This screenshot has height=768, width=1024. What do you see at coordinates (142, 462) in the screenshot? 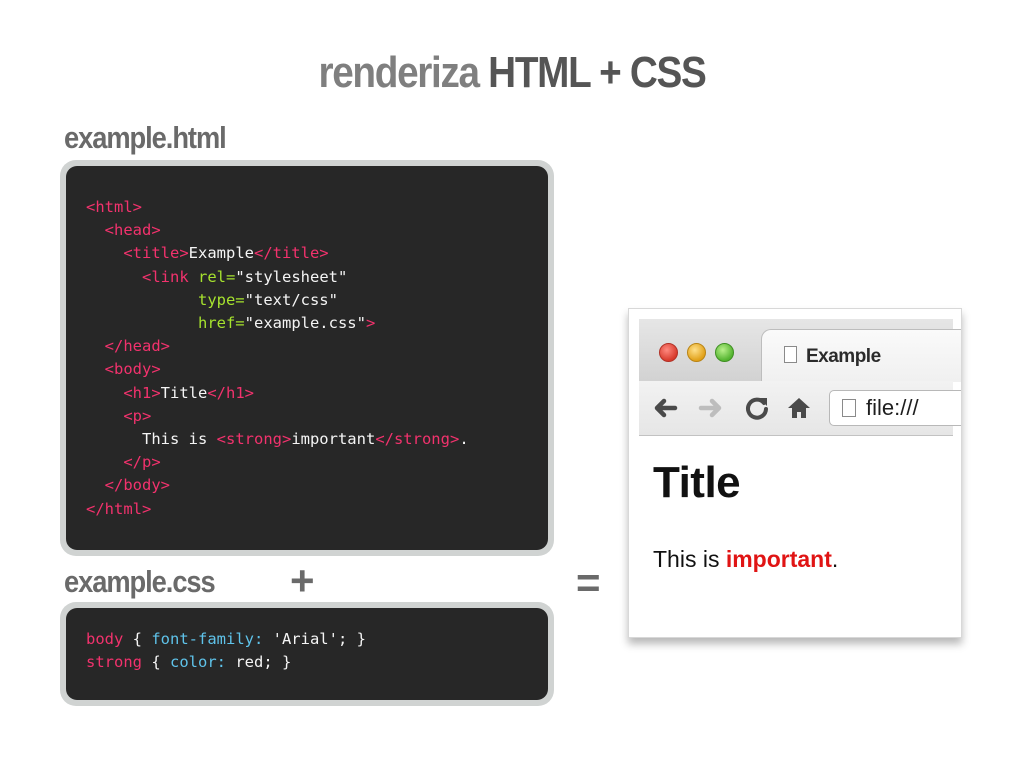
I see `code-token: </p>` at bounding box center [142, 462].